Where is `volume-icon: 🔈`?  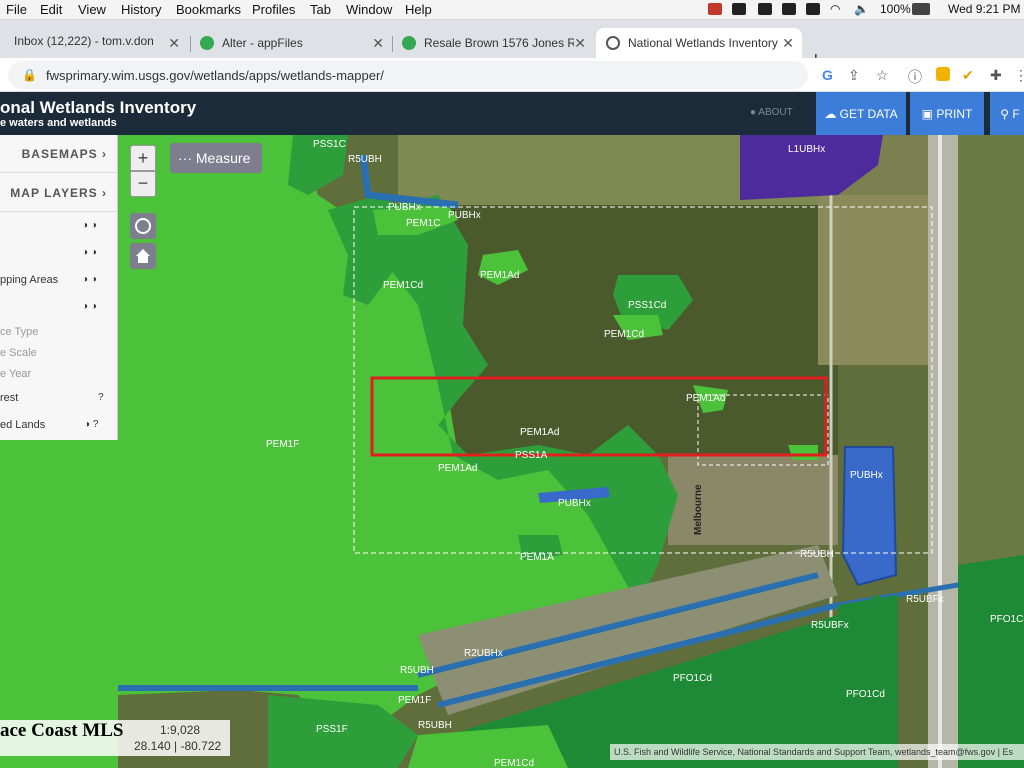 volume-icon: 🔈 is located at coordinates (861, 9).